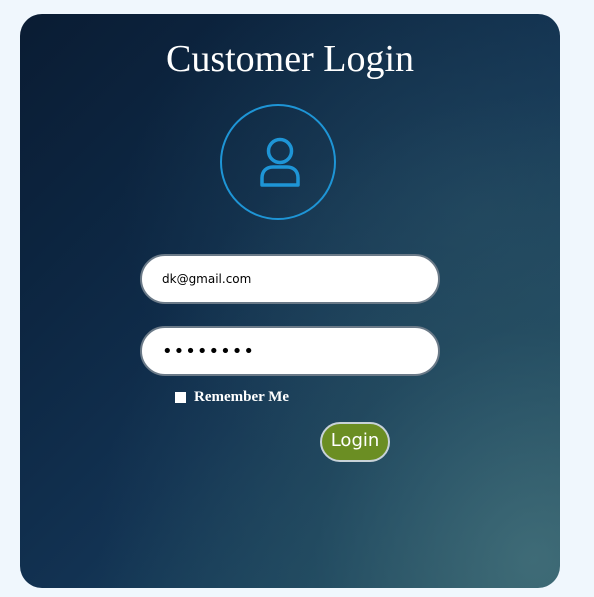 Image resolution: width=594 pixels, height=597 pixels. I want to click on avatar, so click(278, 162).